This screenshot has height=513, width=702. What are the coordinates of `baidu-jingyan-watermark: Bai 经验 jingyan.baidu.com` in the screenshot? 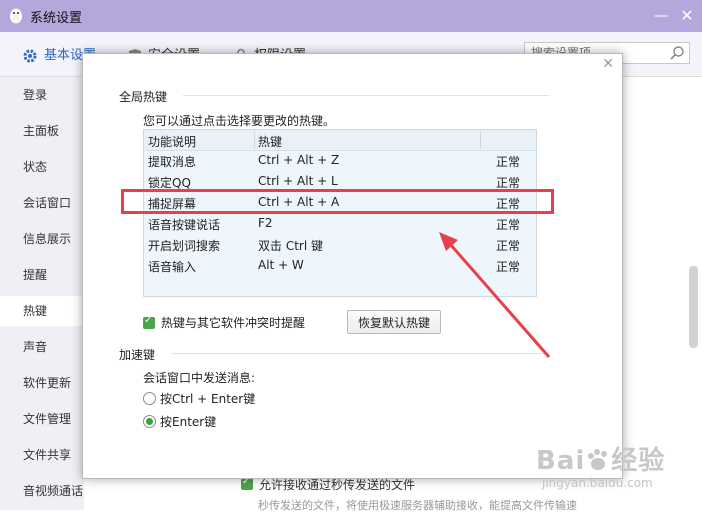 It's located at (601, 465).